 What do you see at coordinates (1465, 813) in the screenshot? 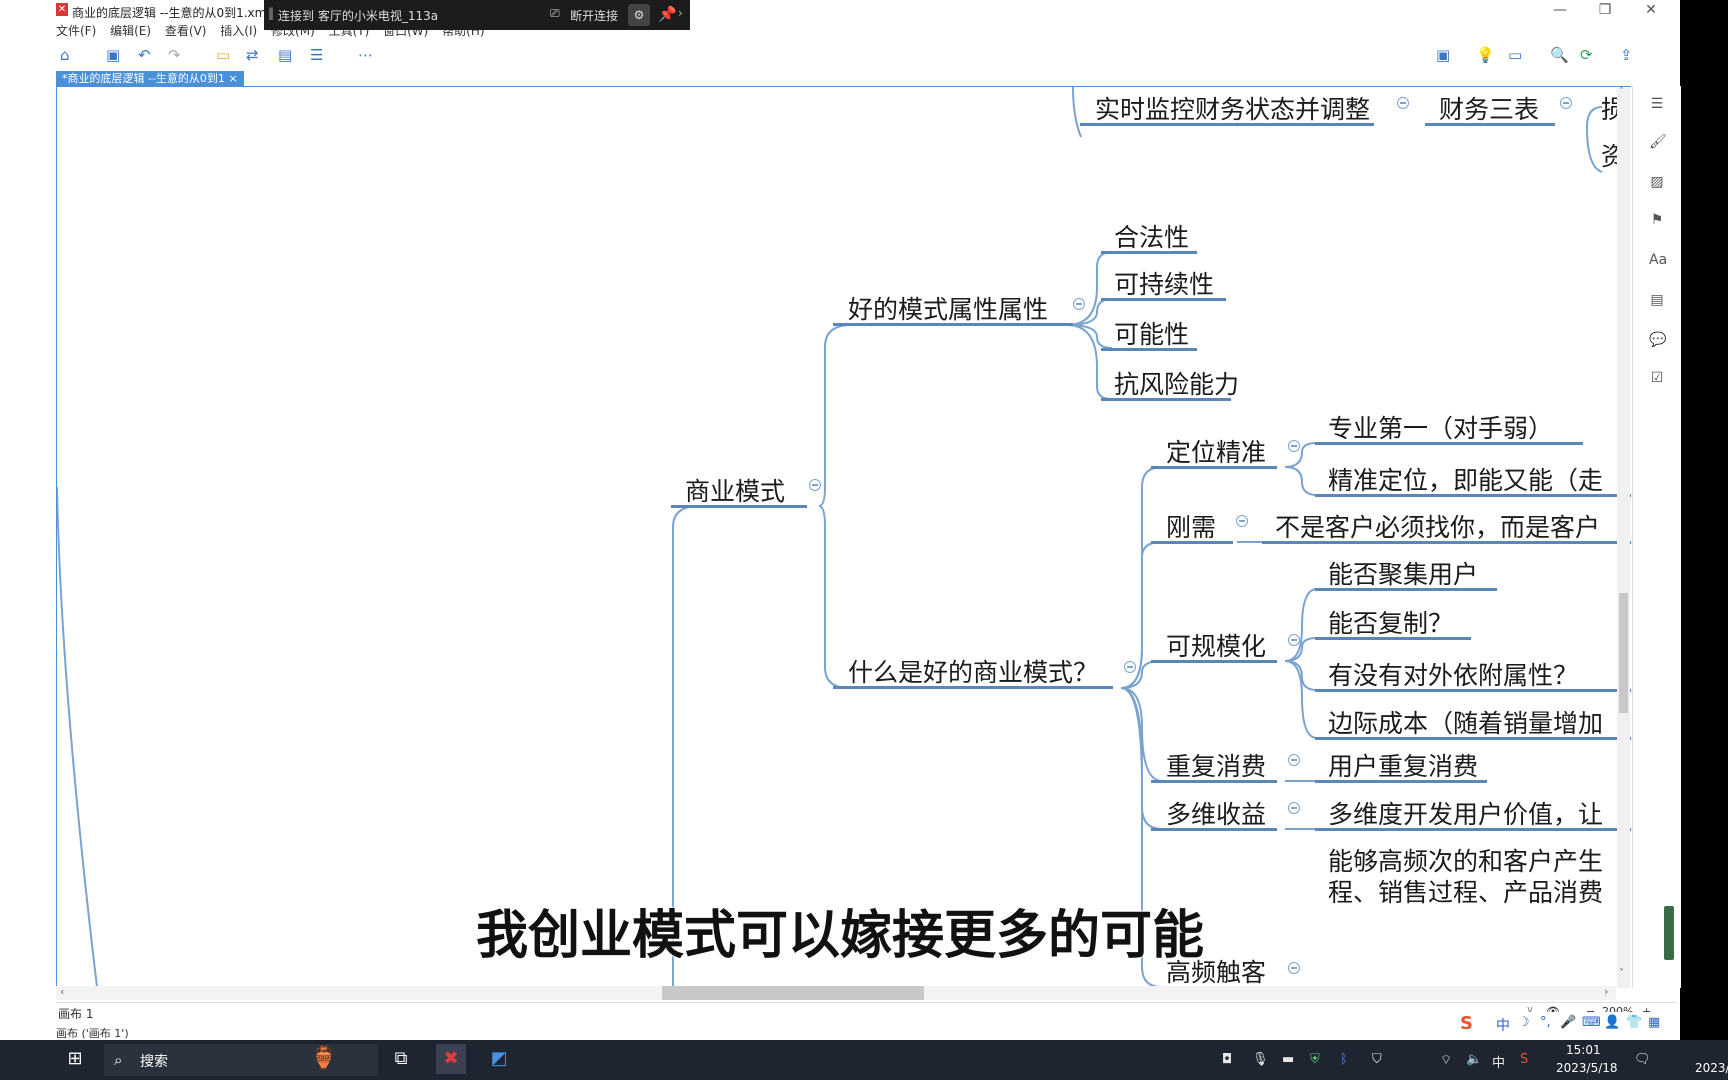
I see `node-multi-detail: 多维度开发用户价值，让` at bounding box center [1465, 813].